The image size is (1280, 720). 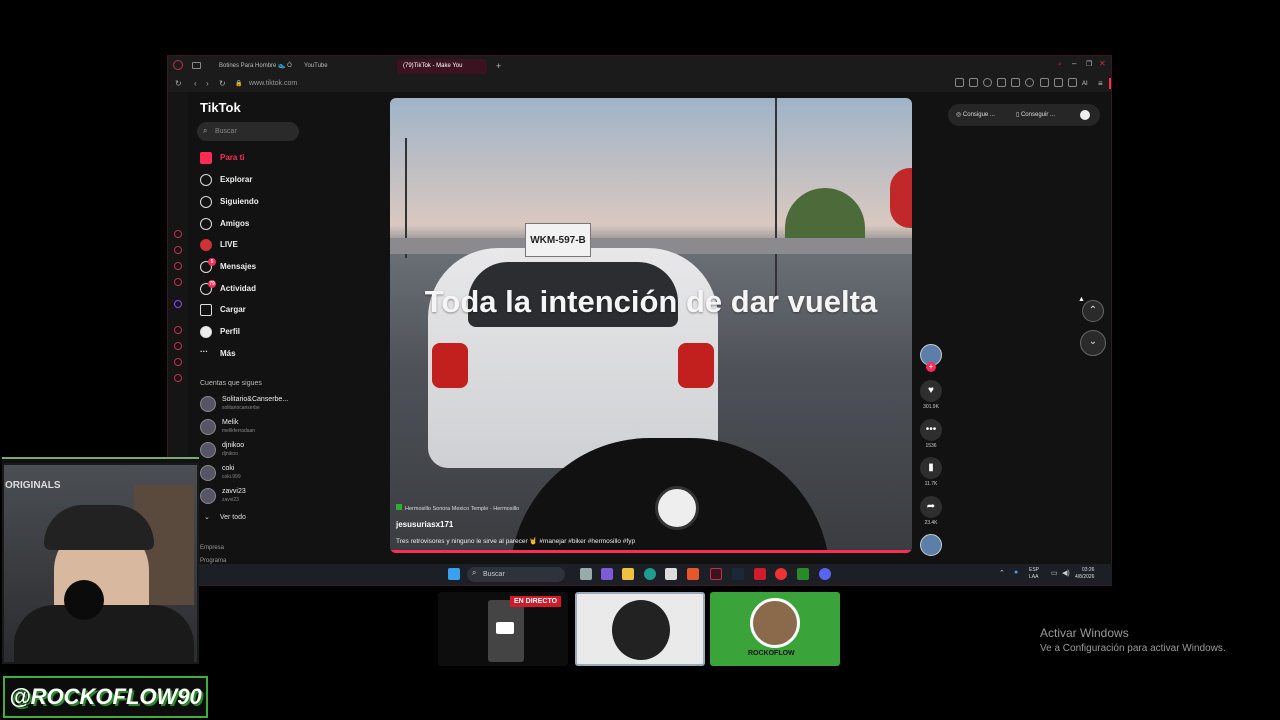 I want to click on nav-para-ti: Para ti, so click(x=222, y=158).